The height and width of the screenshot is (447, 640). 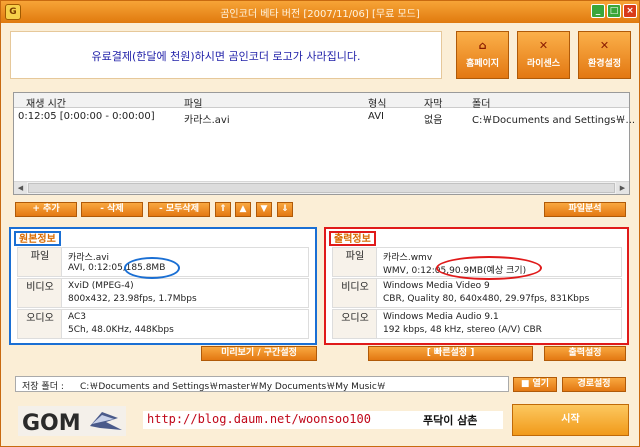 What do you see at coordinates (543, 55) in the screenshot?
I see `license-button: ✕ 라이센스` at bounding box center [543, 55].